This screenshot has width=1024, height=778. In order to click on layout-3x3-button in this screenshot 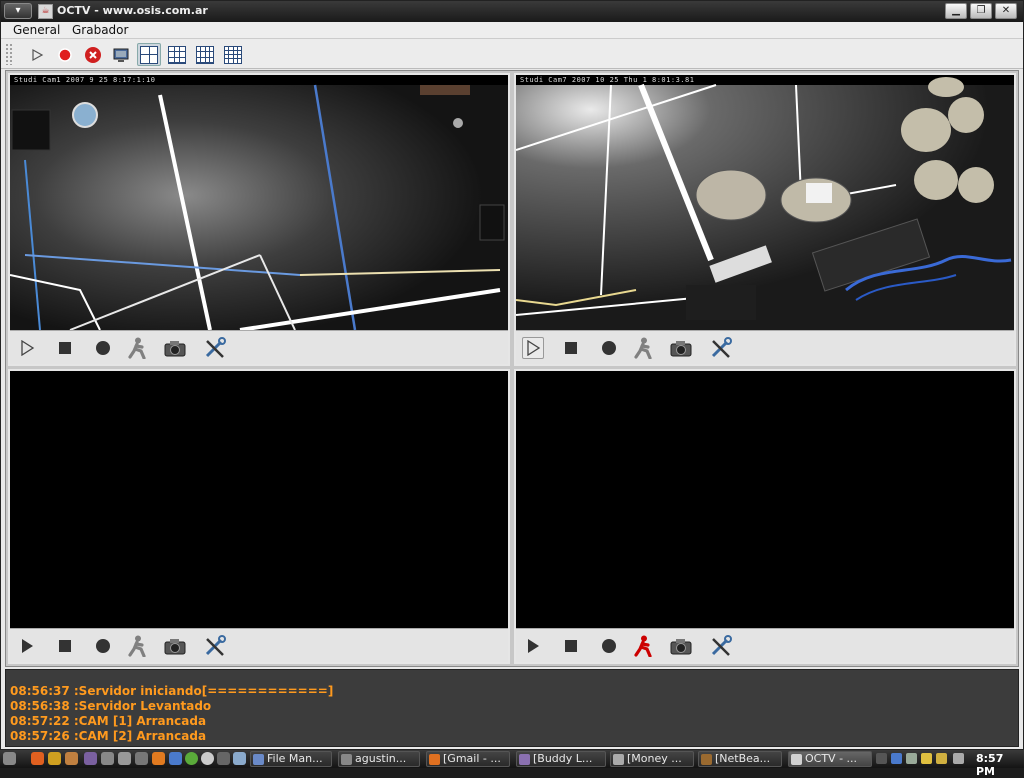, I will do `click(177, 54)`.